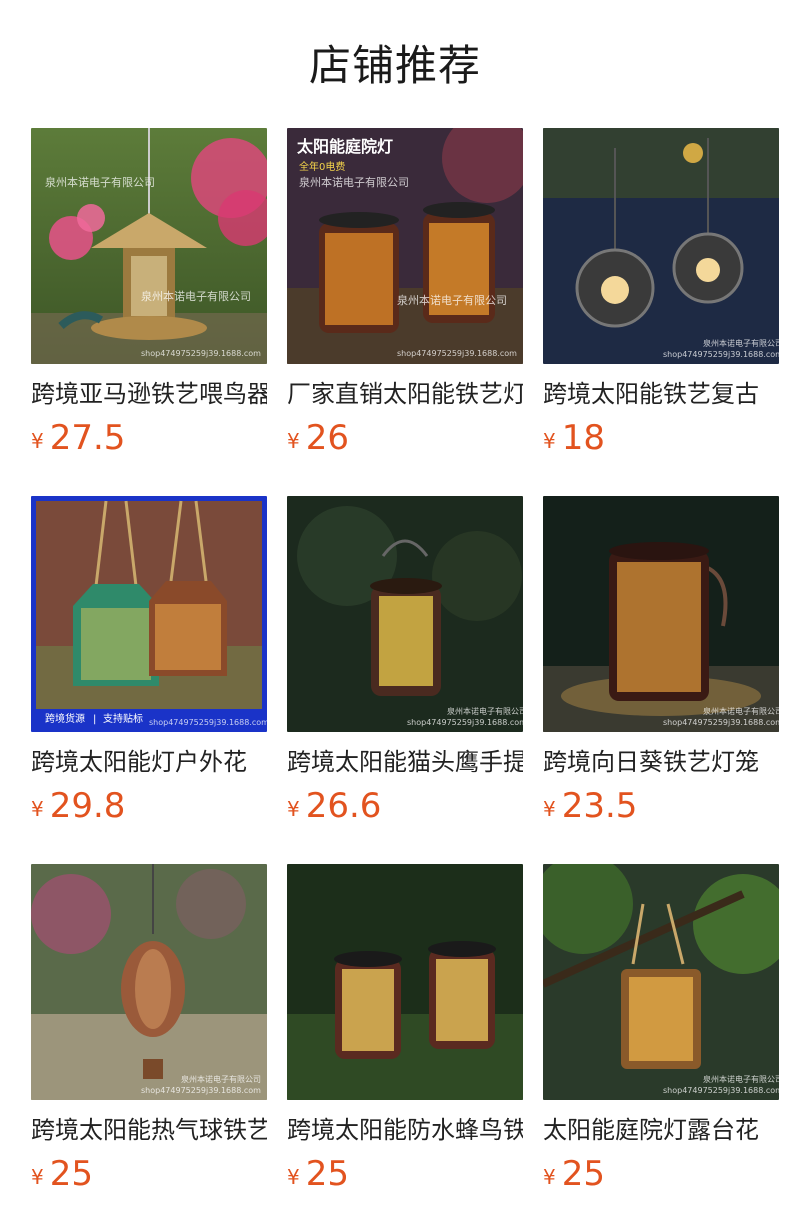 The height and width of the screenshot is (1232, 790). Describe the element at coordinates (661, 1130) in the screenshot. I see `product-title: 太阳能庭院灯露台花` at that location.